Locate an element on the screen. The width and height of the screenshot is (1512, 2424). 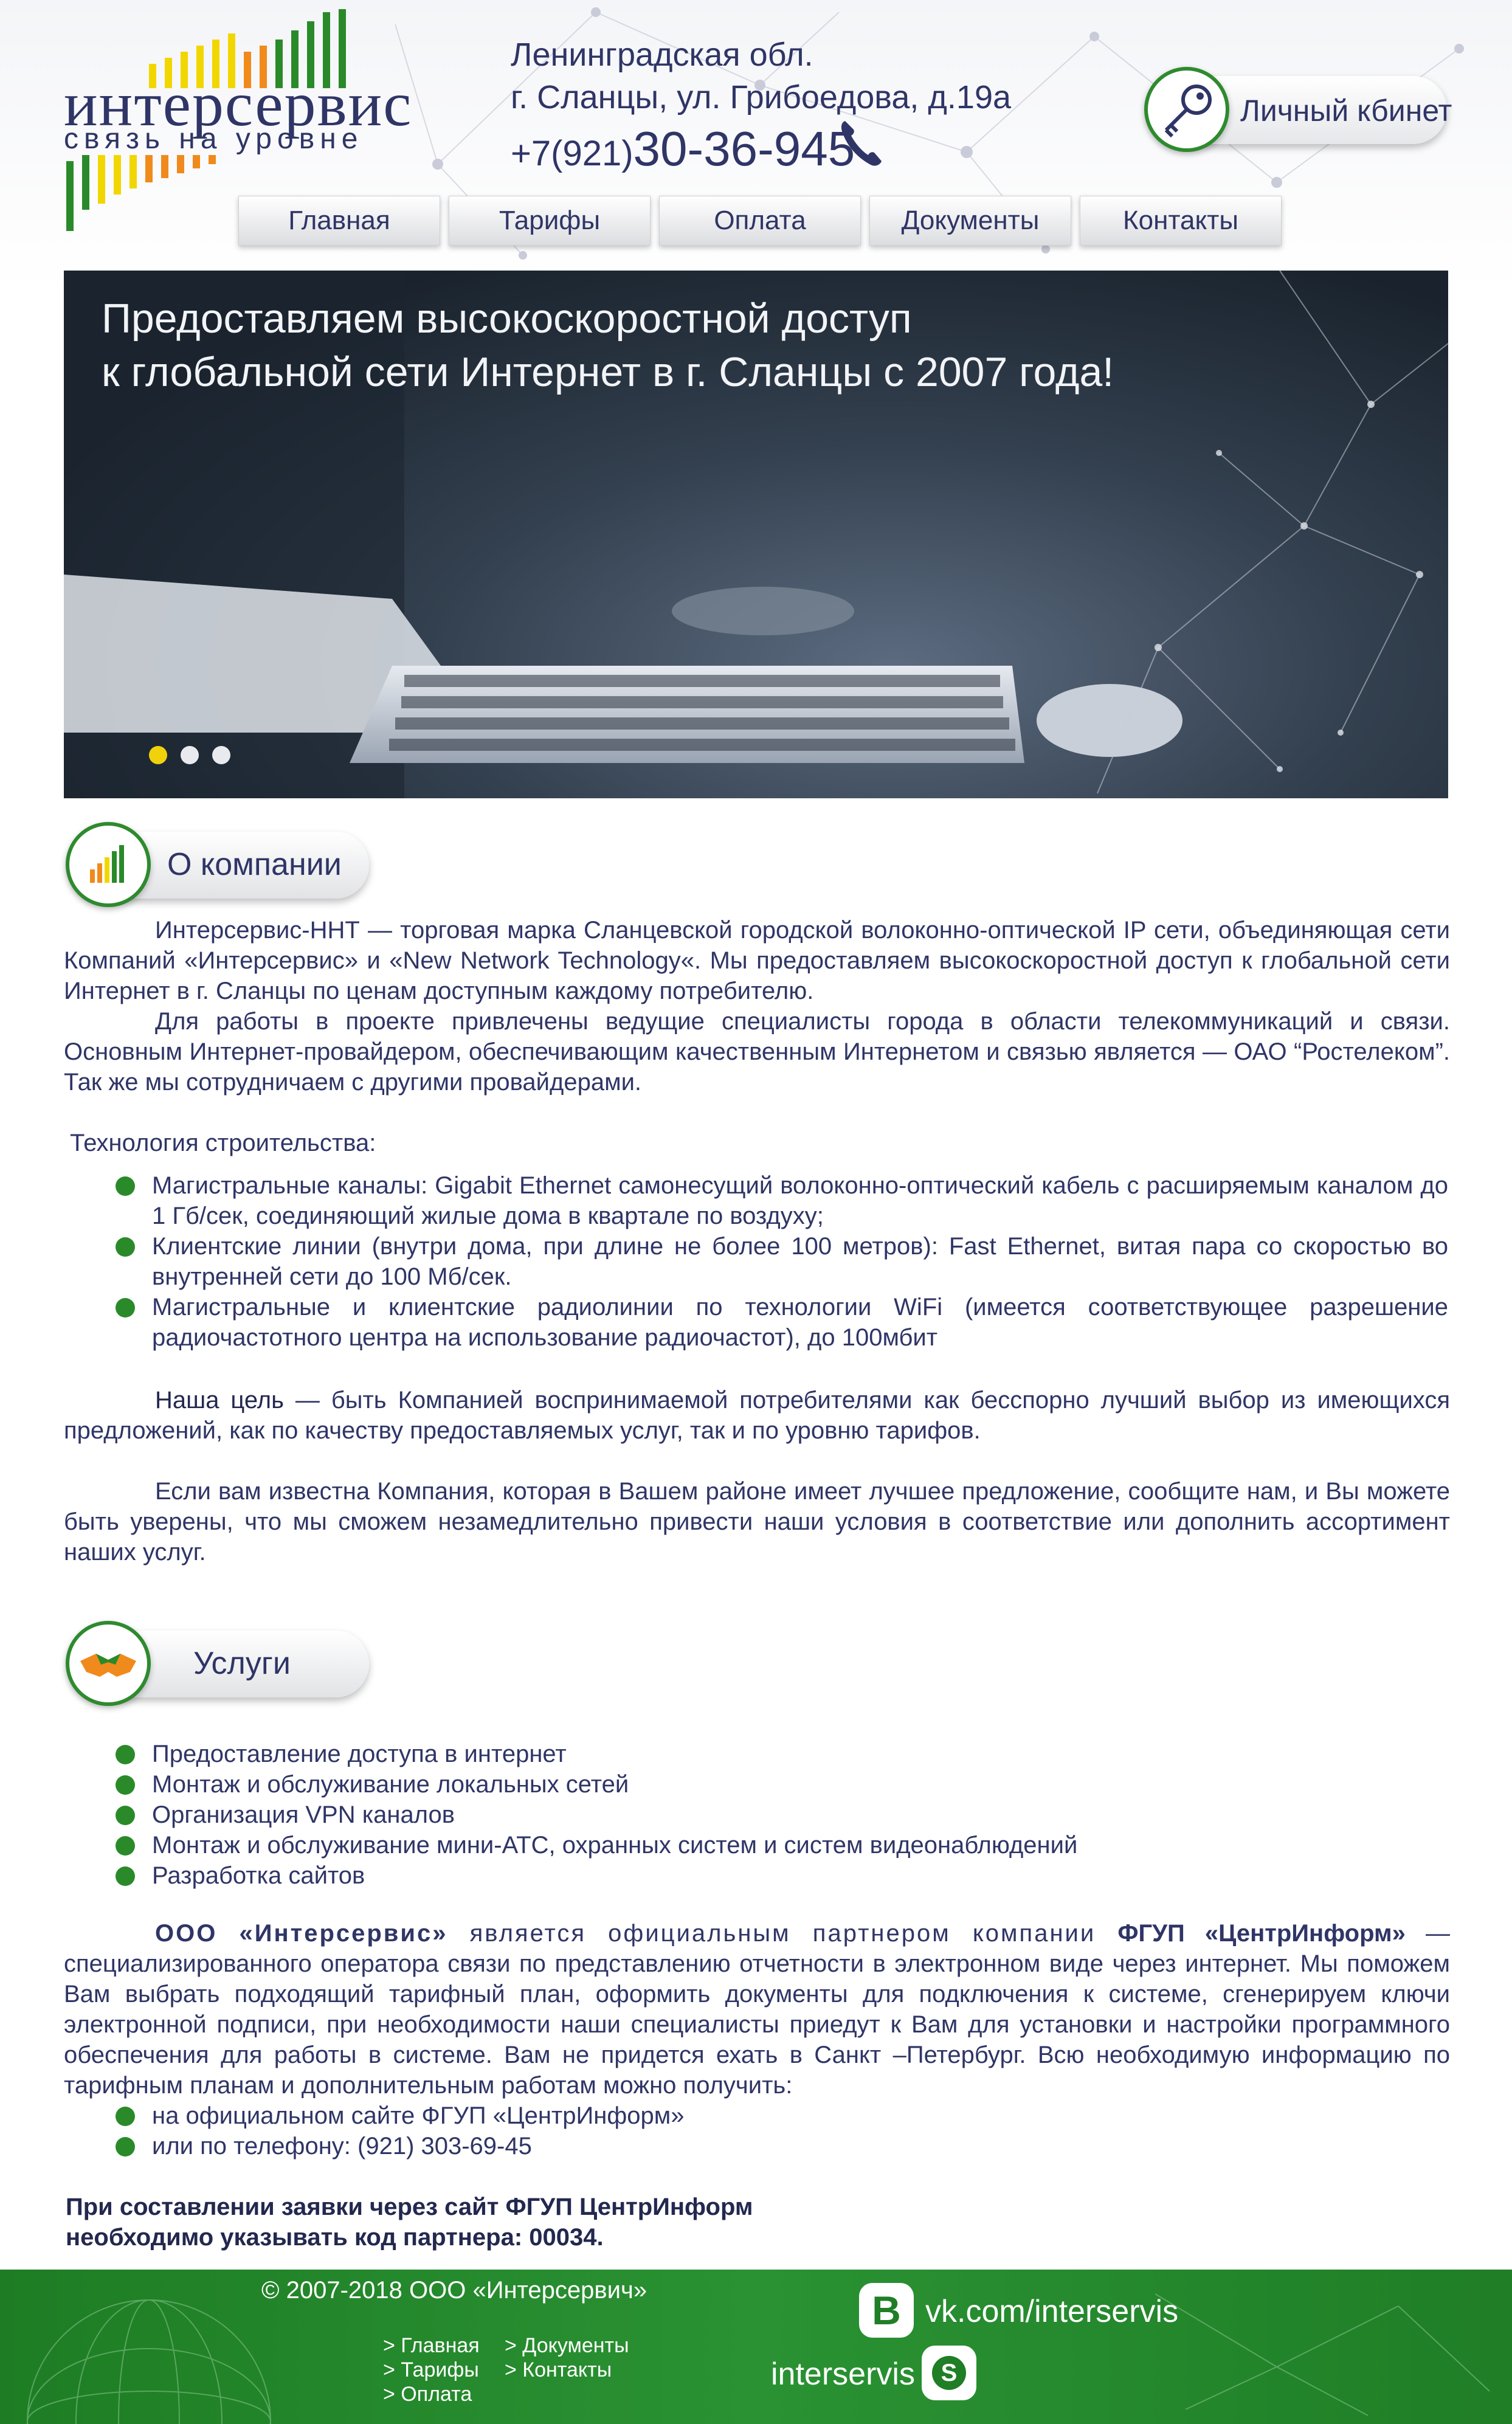
footer is located at coordinates (756, 2347).